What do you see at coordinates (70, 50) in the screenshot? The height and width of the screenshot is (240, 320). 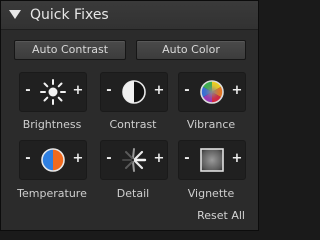 I see `auto-contrast-button: Auto Contrast` at bounding box center [70, 50].